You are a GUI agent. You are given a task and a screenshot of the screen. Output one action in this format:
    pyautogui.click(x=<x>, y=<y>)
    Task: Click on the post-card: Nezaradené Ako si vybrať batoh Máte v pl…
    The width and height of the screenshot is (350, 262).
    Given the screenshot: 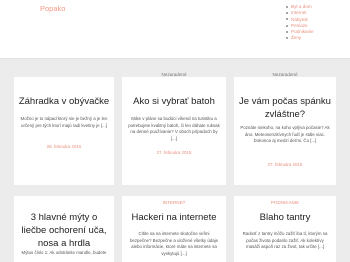 What is the action you would take?
    pyautogui.click(x=174, y=128)
    